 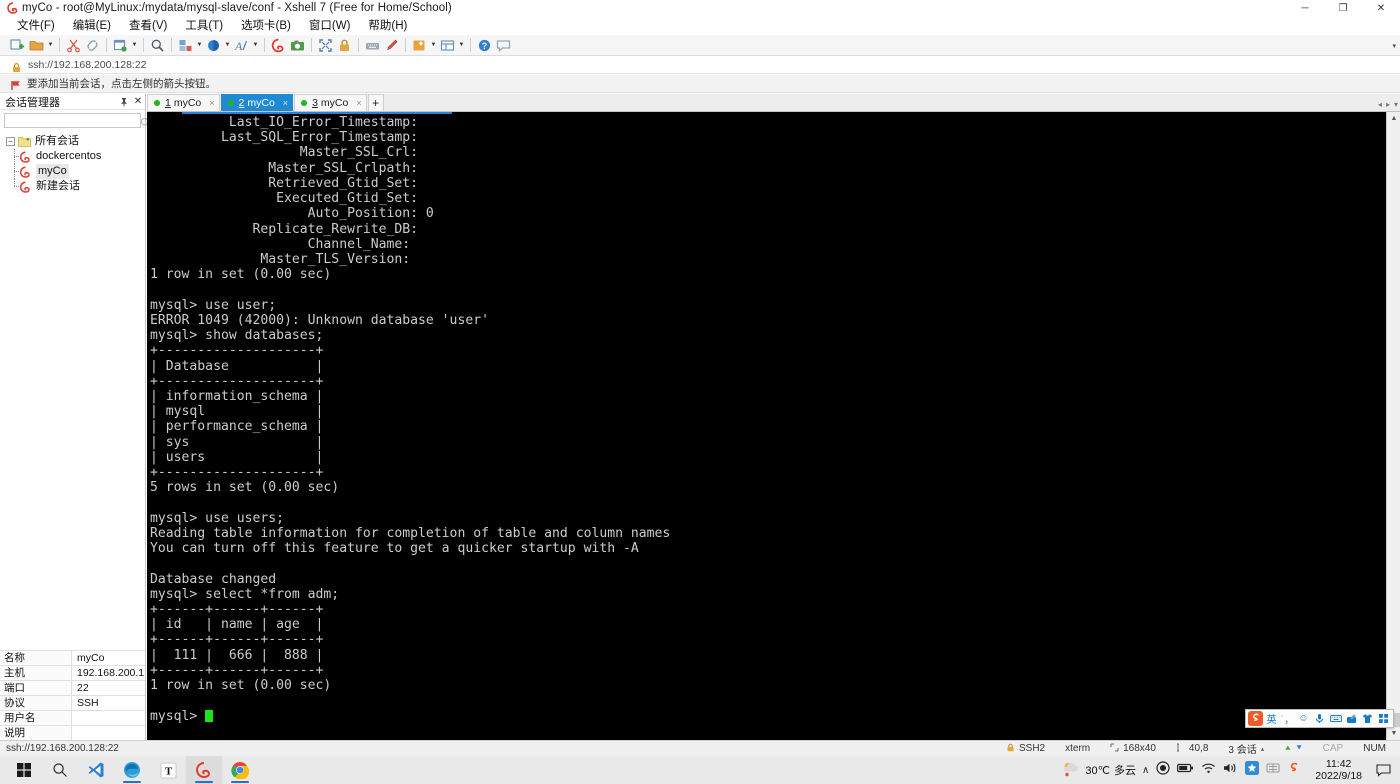 I want to click on tab-menu-icon: ▾, so click(x=1396, y=104).